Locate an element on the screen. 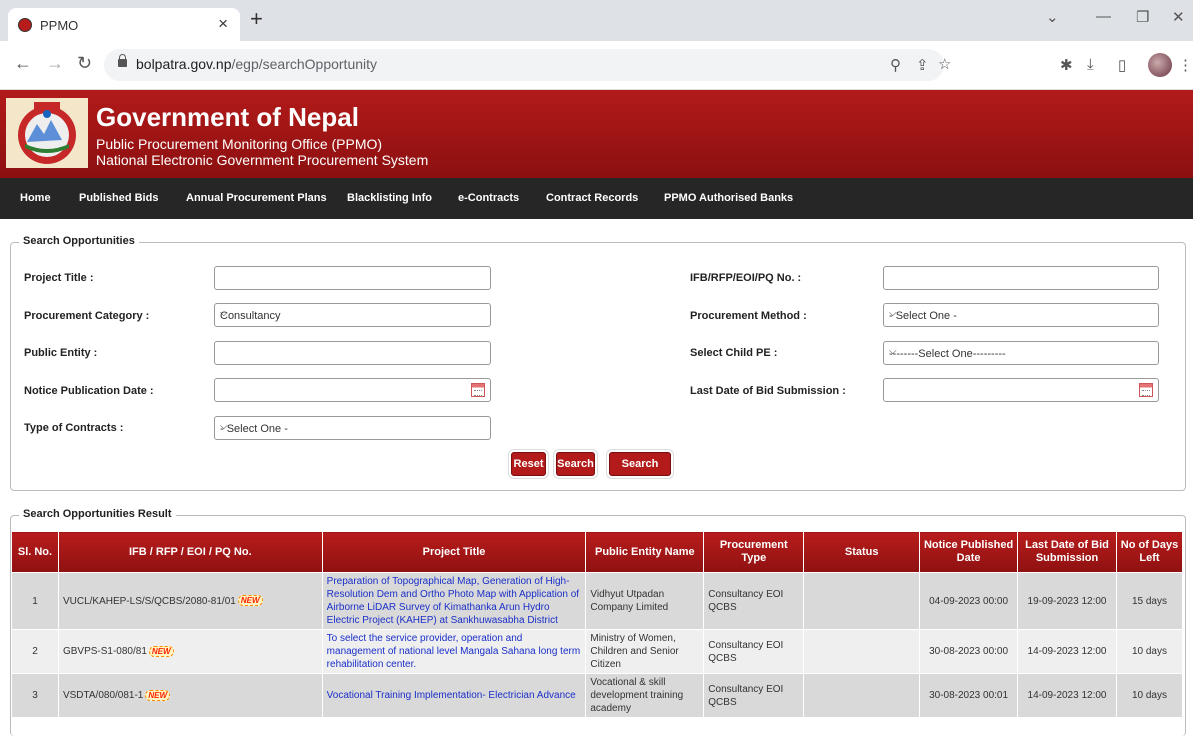  new-badge-icon: NEW is located at coordinates (161, 651).